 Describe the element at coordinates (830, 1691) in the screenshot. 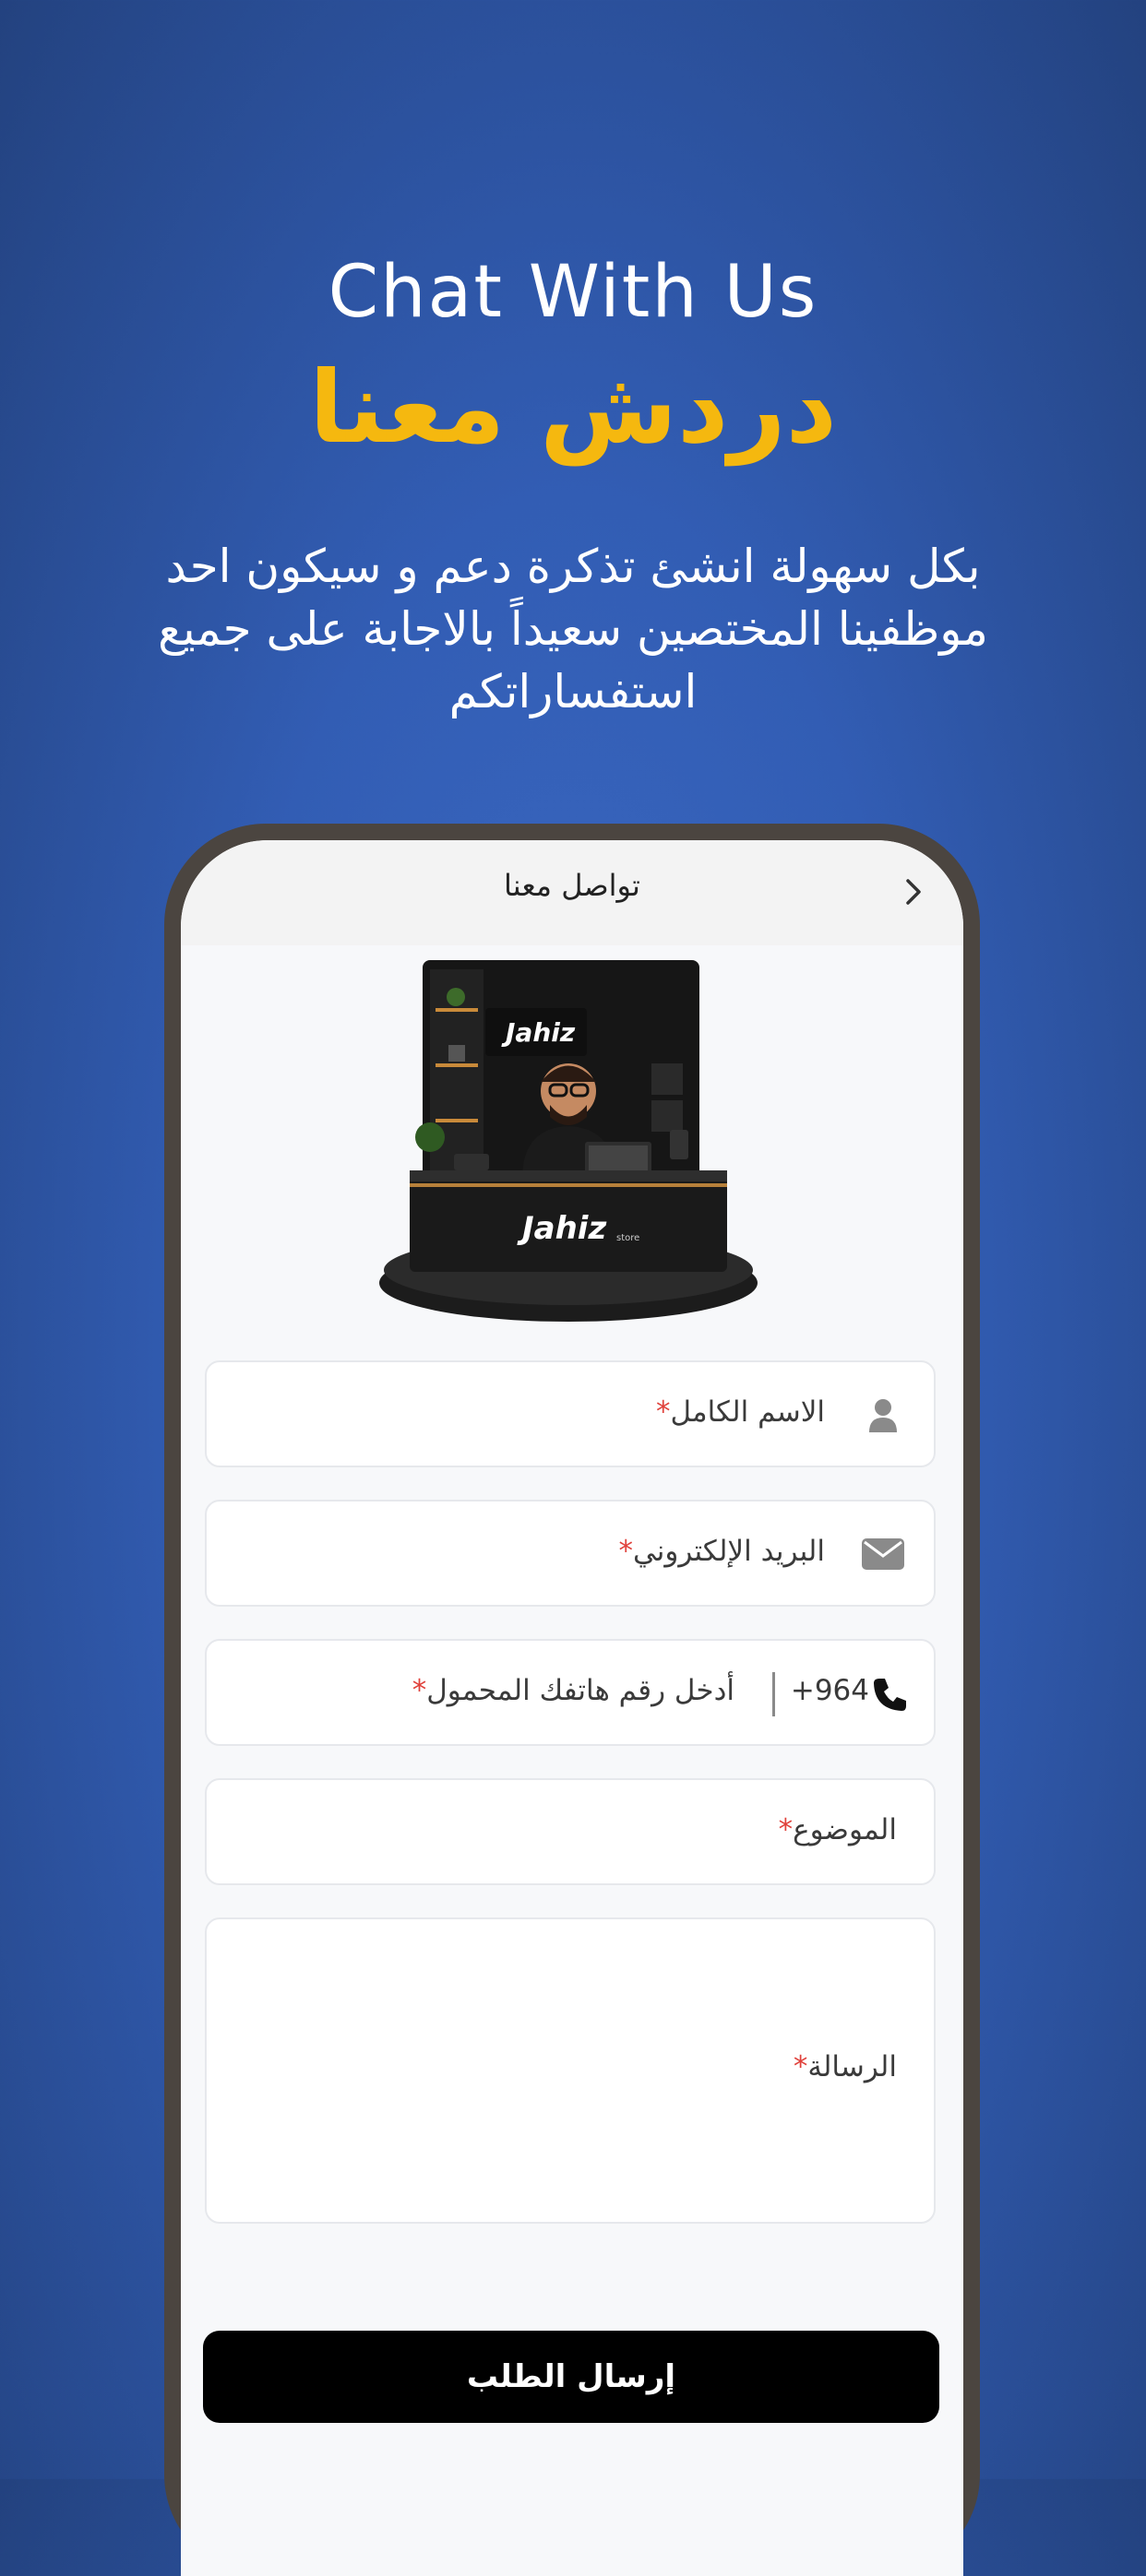

I see `country-code: +964` at that location.